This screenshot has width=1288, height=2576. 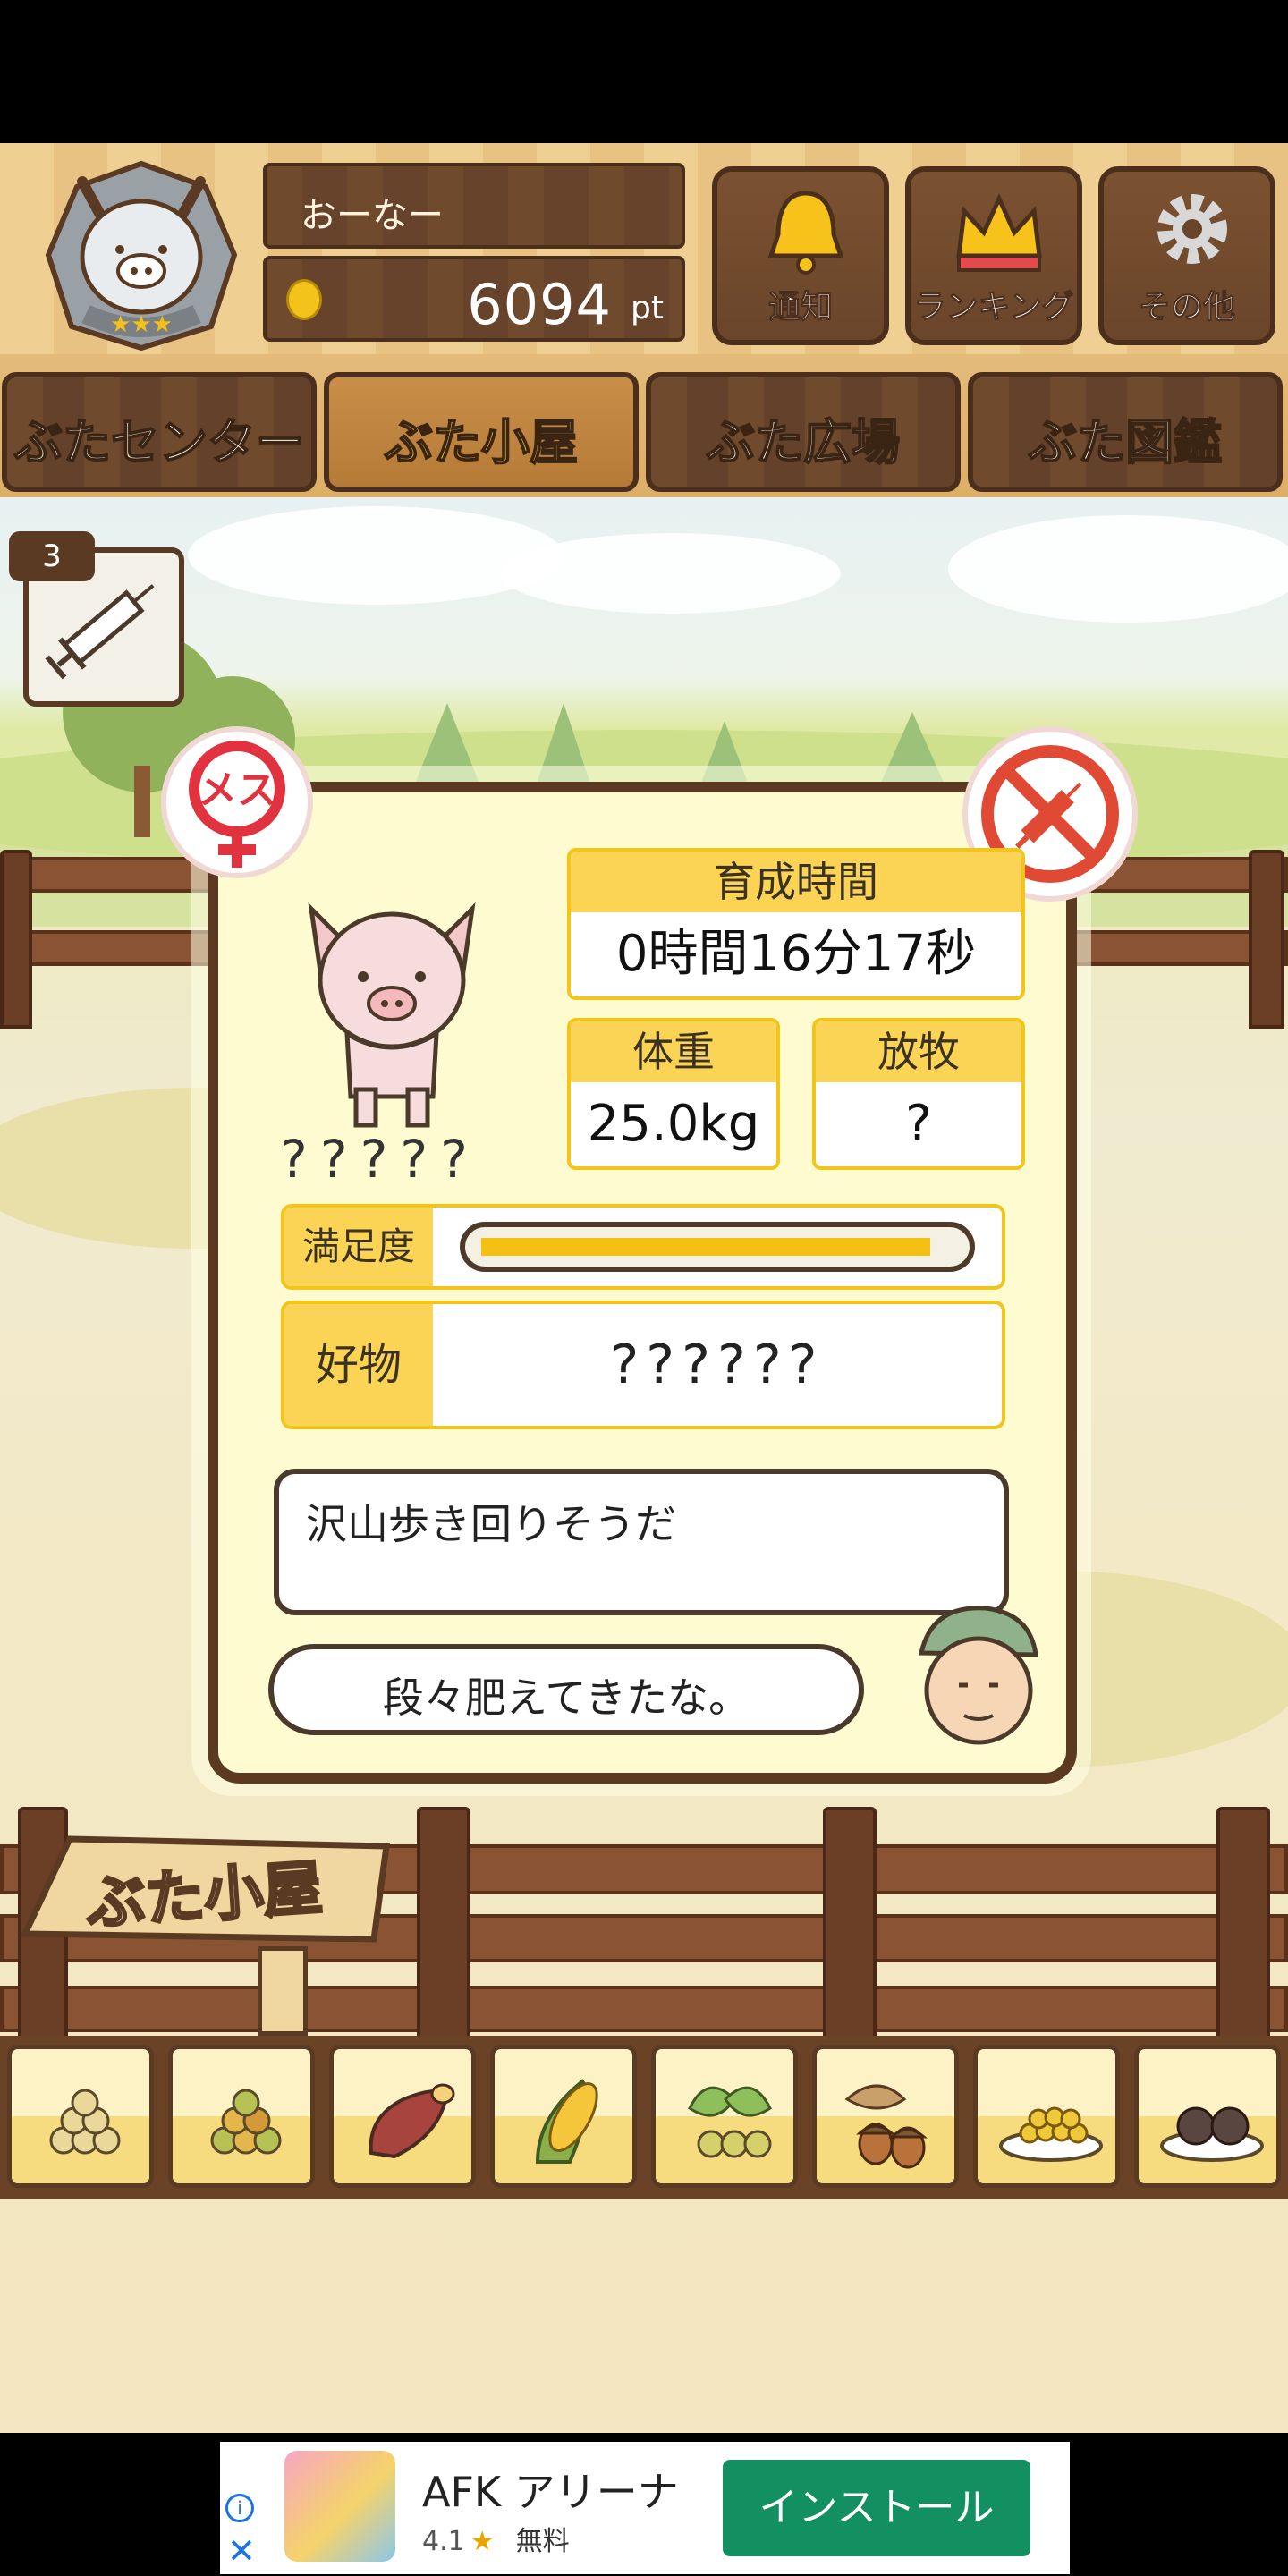 I want to click on ad-install-button: インストール, so click(x=876, y=2508).